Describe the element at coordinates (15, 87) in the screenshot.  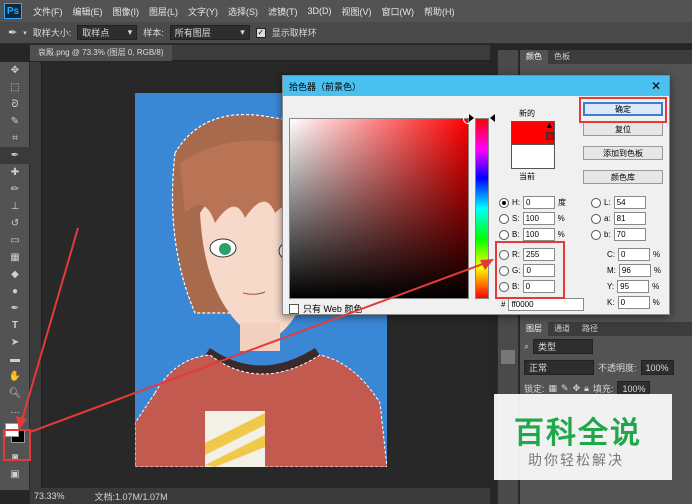
I see `marquee-tool-icon: ⬚` at that location.